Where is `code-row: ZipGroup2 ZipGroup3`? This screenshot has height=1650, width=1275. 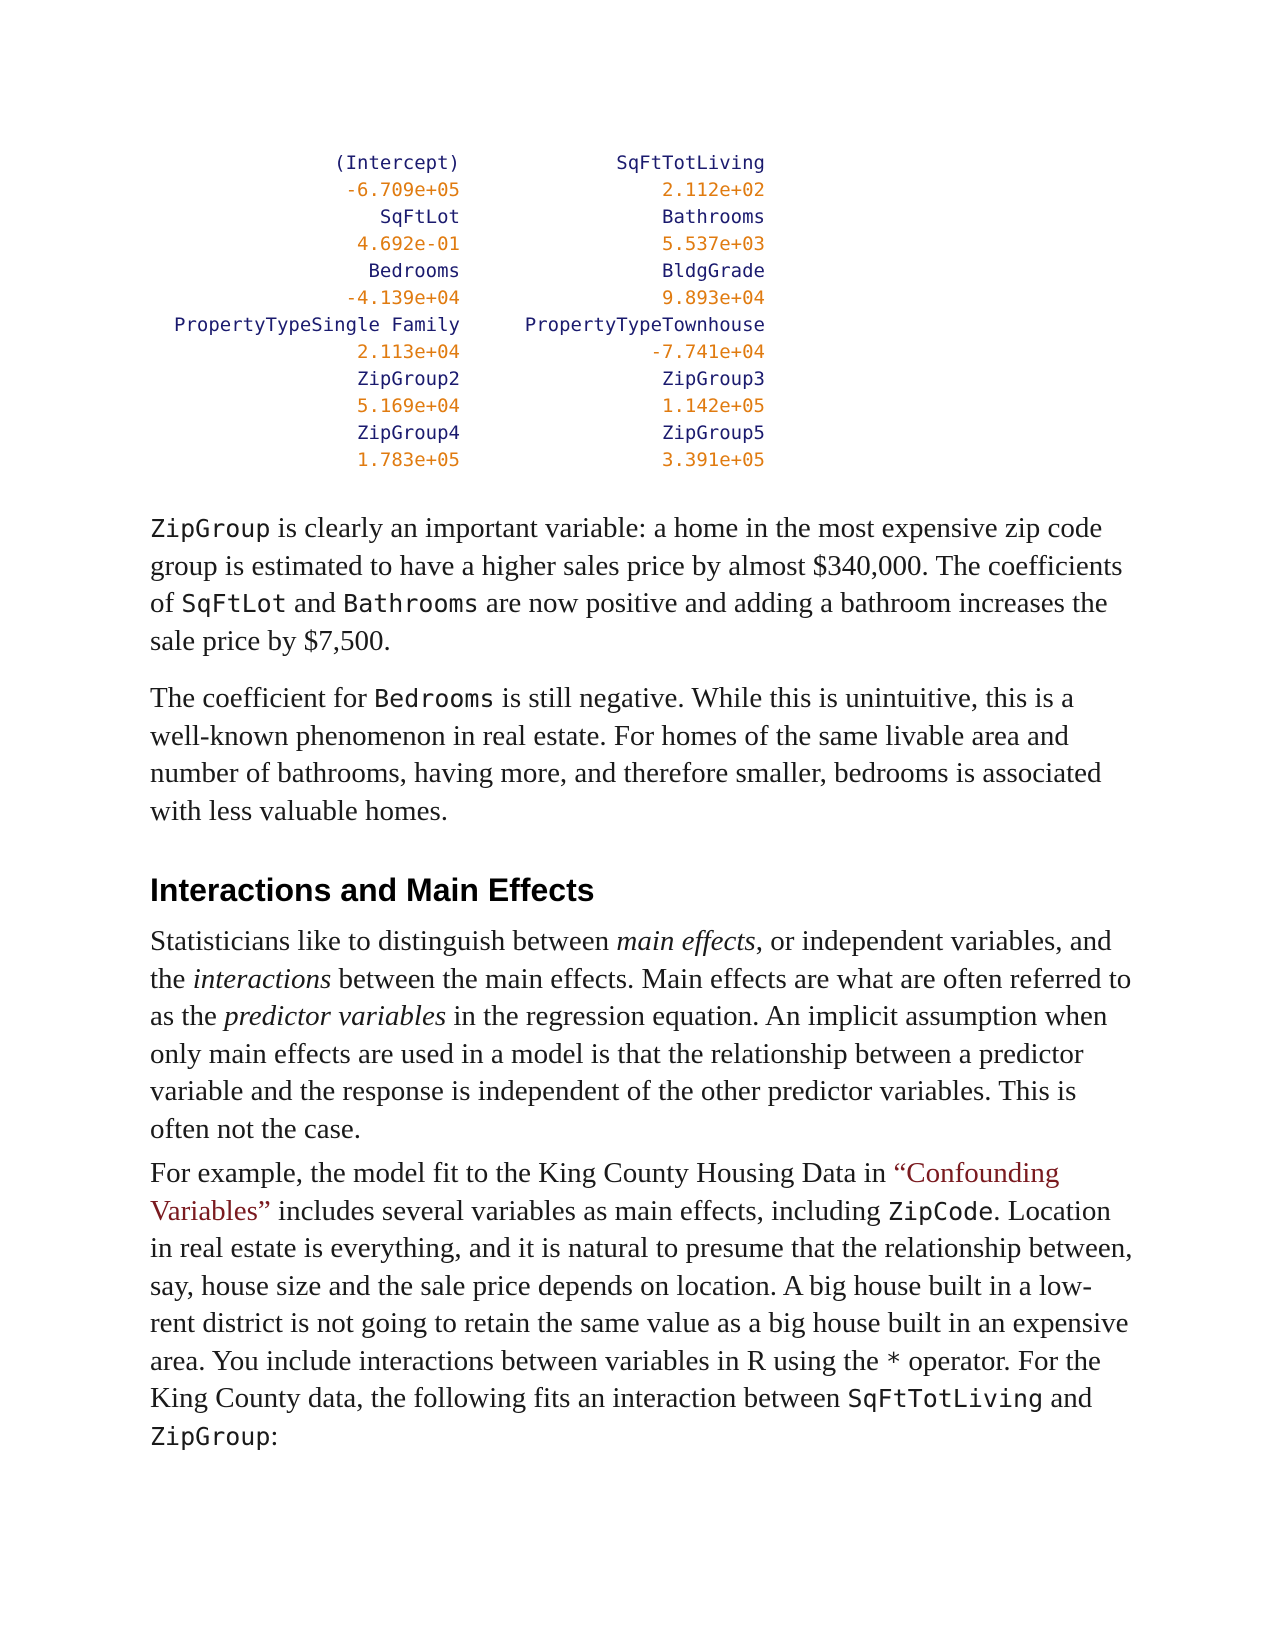
code-row: ZipGroup2 ZipGroup3 is located at coordinates (460, 379).